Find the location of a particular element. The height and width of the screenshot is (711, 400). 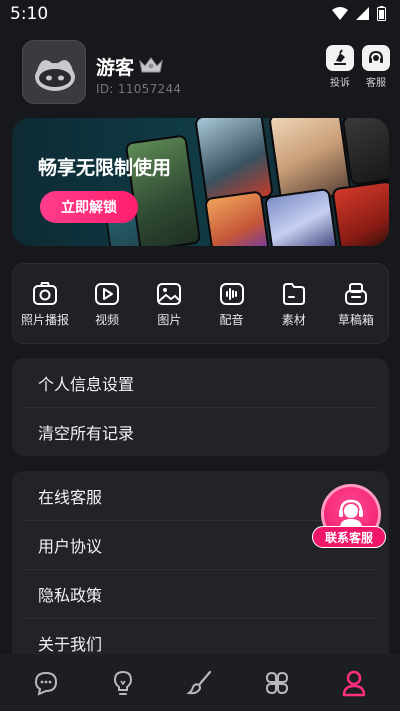

tool-label: 草稿箱 is located at coordinates (355, 320).